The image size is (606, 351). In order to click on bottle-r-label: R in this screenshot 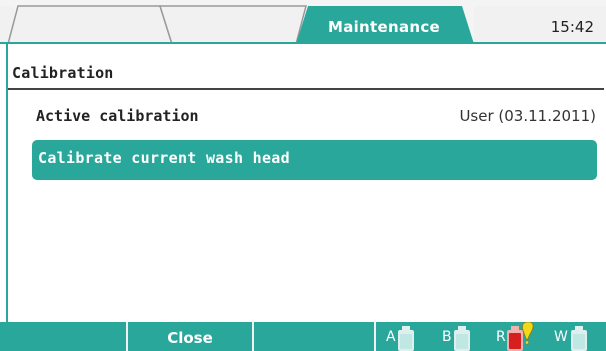, I will do `click(501, 337)`.